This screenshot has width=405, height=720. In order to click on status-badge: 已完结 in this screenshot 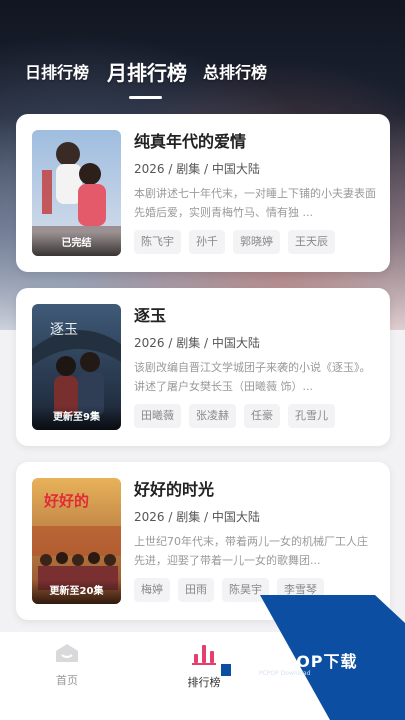, I will do `click(76, 244)`.